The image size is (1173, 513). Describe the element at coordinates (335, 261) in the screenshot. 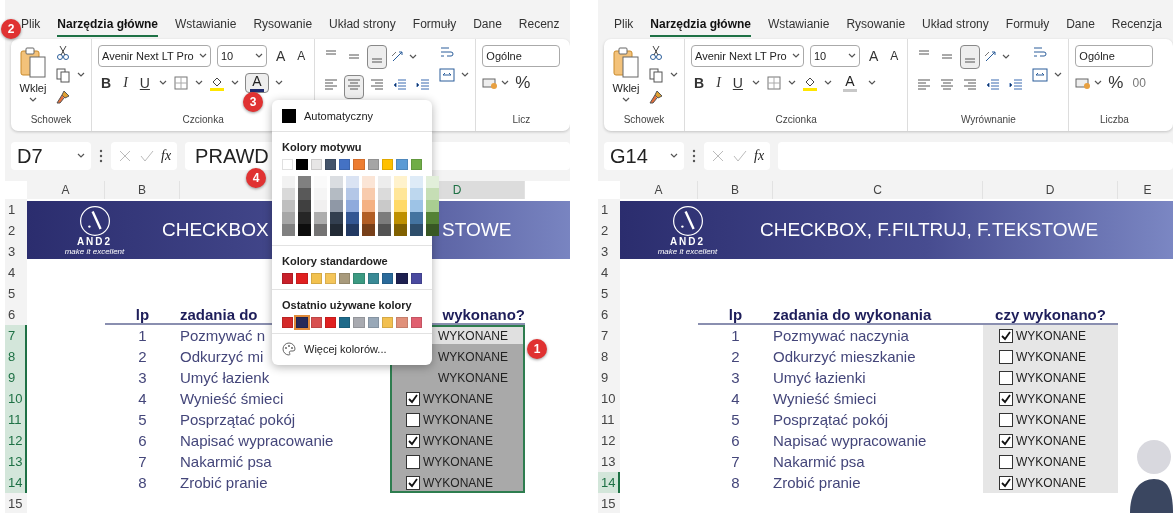

I see `section-heading: Kolory standardowe` at that location.